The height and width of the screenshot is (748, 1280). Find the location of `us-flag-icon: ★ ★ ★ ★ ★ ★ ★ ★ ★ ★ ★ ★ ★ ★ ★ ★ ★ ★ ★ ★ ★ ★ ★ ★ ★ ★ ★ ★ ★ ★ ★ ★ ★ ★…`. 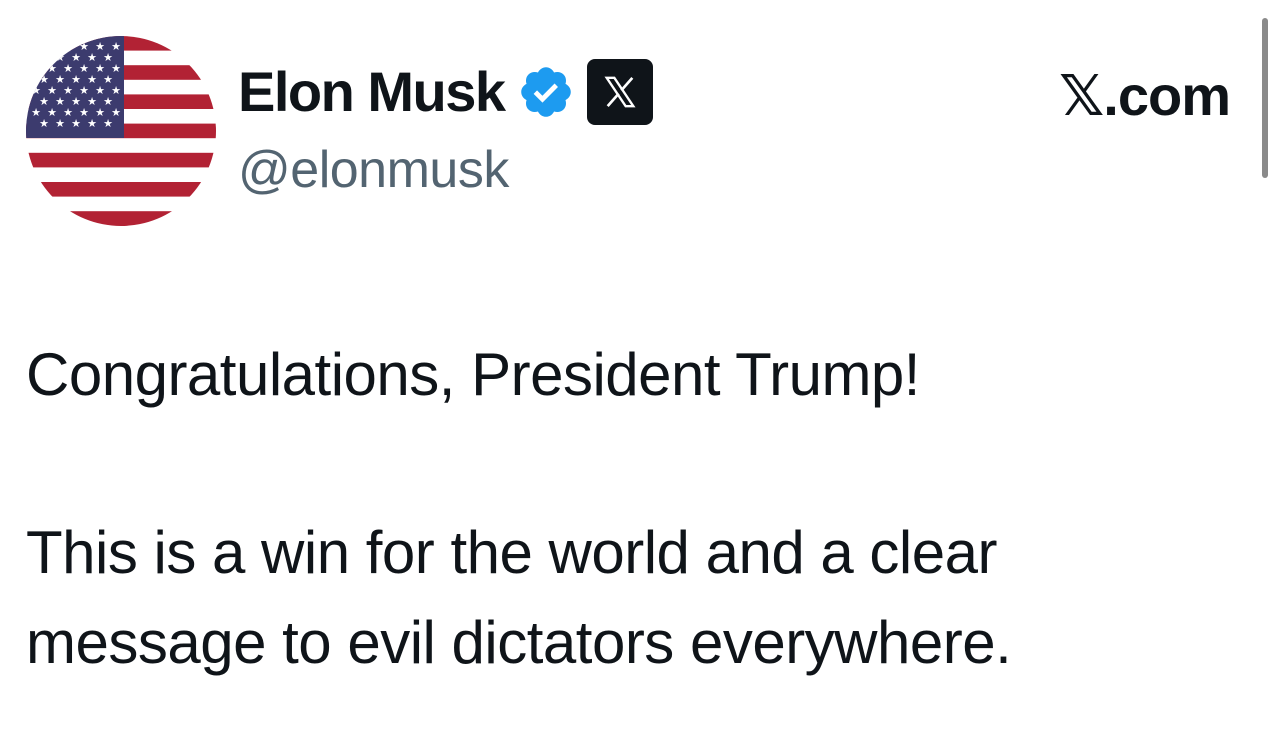

us-flag-icon: ★ ★ ★ ★ ★ ★ ★ ★ ★ ★ ★ ★ ★ ★ ★ ★ ★ ★ ★ ★ ★ ★ ★ ★ ★ ★ ★ ★ ★ ★ ★ ★ ★ ★… is located at coordinates (121, 131).